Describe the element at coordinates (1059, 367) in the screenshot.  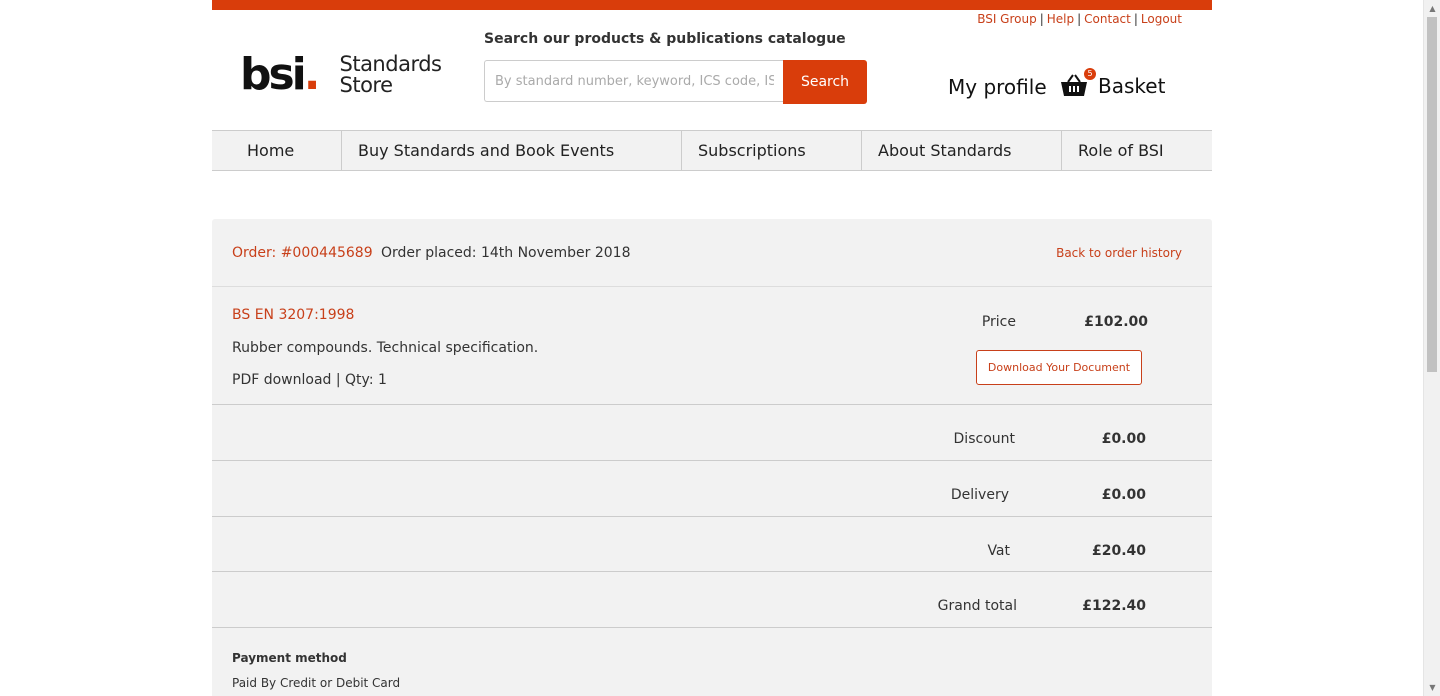
I see `download-document-button: Download Your Document` at that location.